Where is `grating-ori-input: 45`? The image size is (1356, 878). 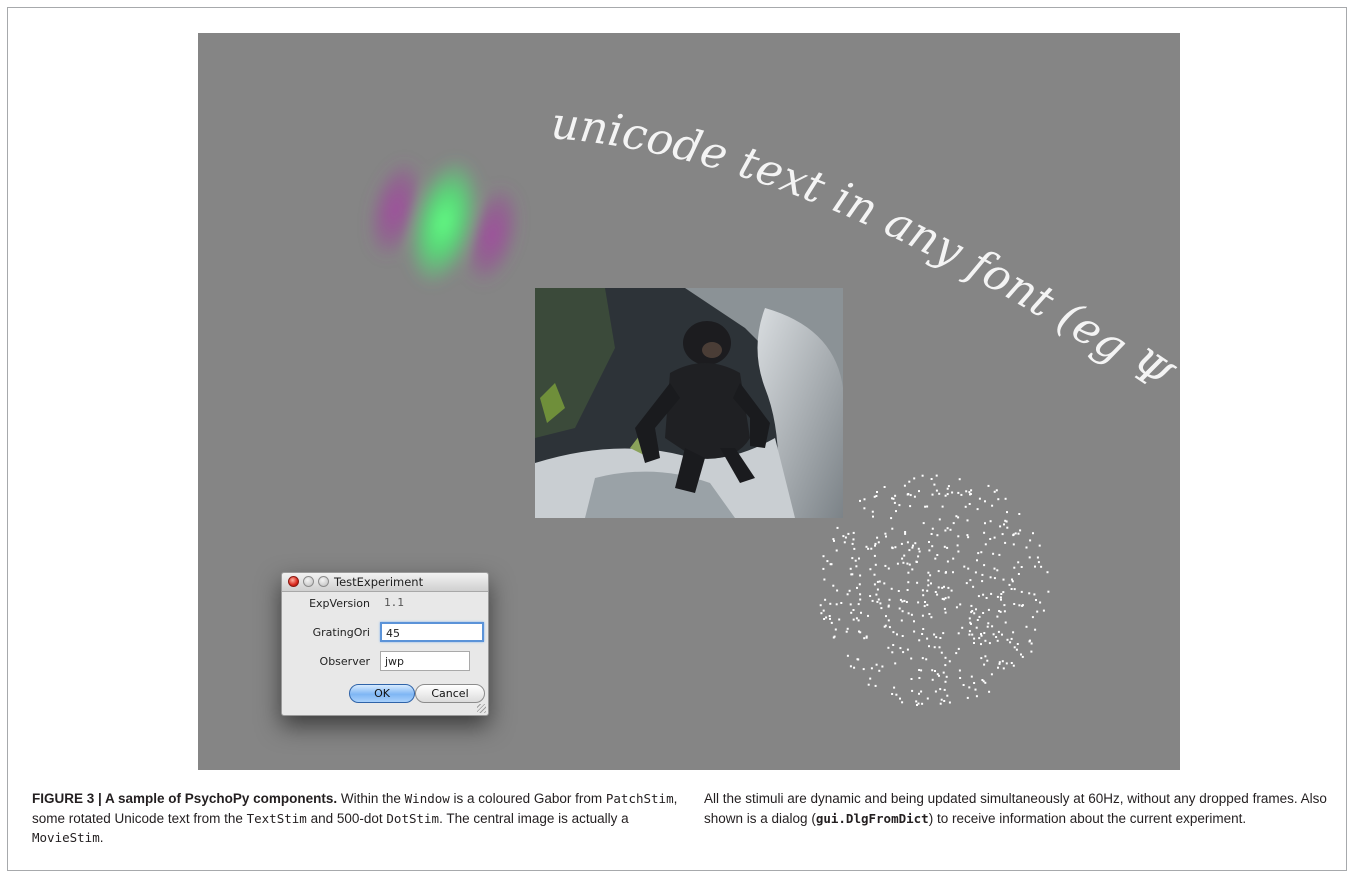
grating-ori-input: 45 is located at coordinates (432, 632).